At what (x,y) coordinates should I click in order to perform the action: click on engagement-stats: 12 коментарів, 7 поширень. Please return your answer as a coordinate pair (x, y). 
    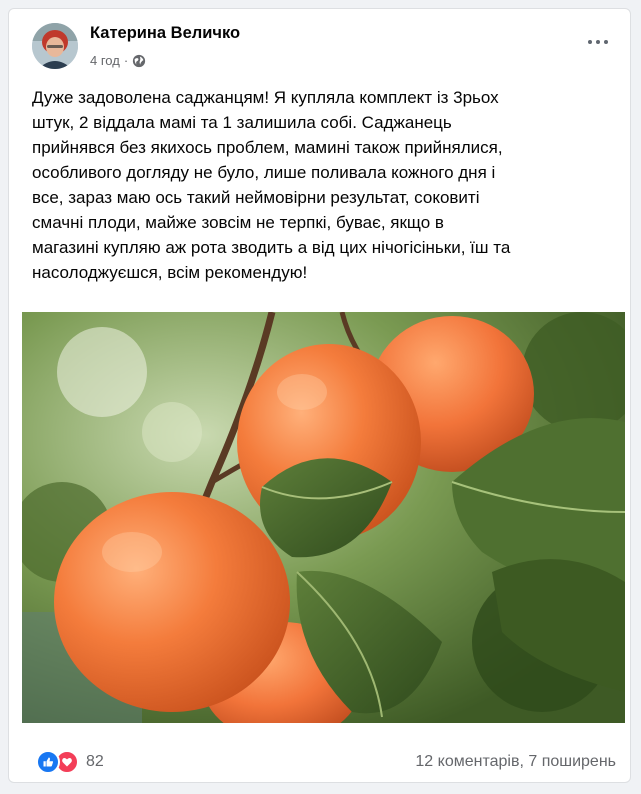
    Looking at the image, I should click on (515, 762).